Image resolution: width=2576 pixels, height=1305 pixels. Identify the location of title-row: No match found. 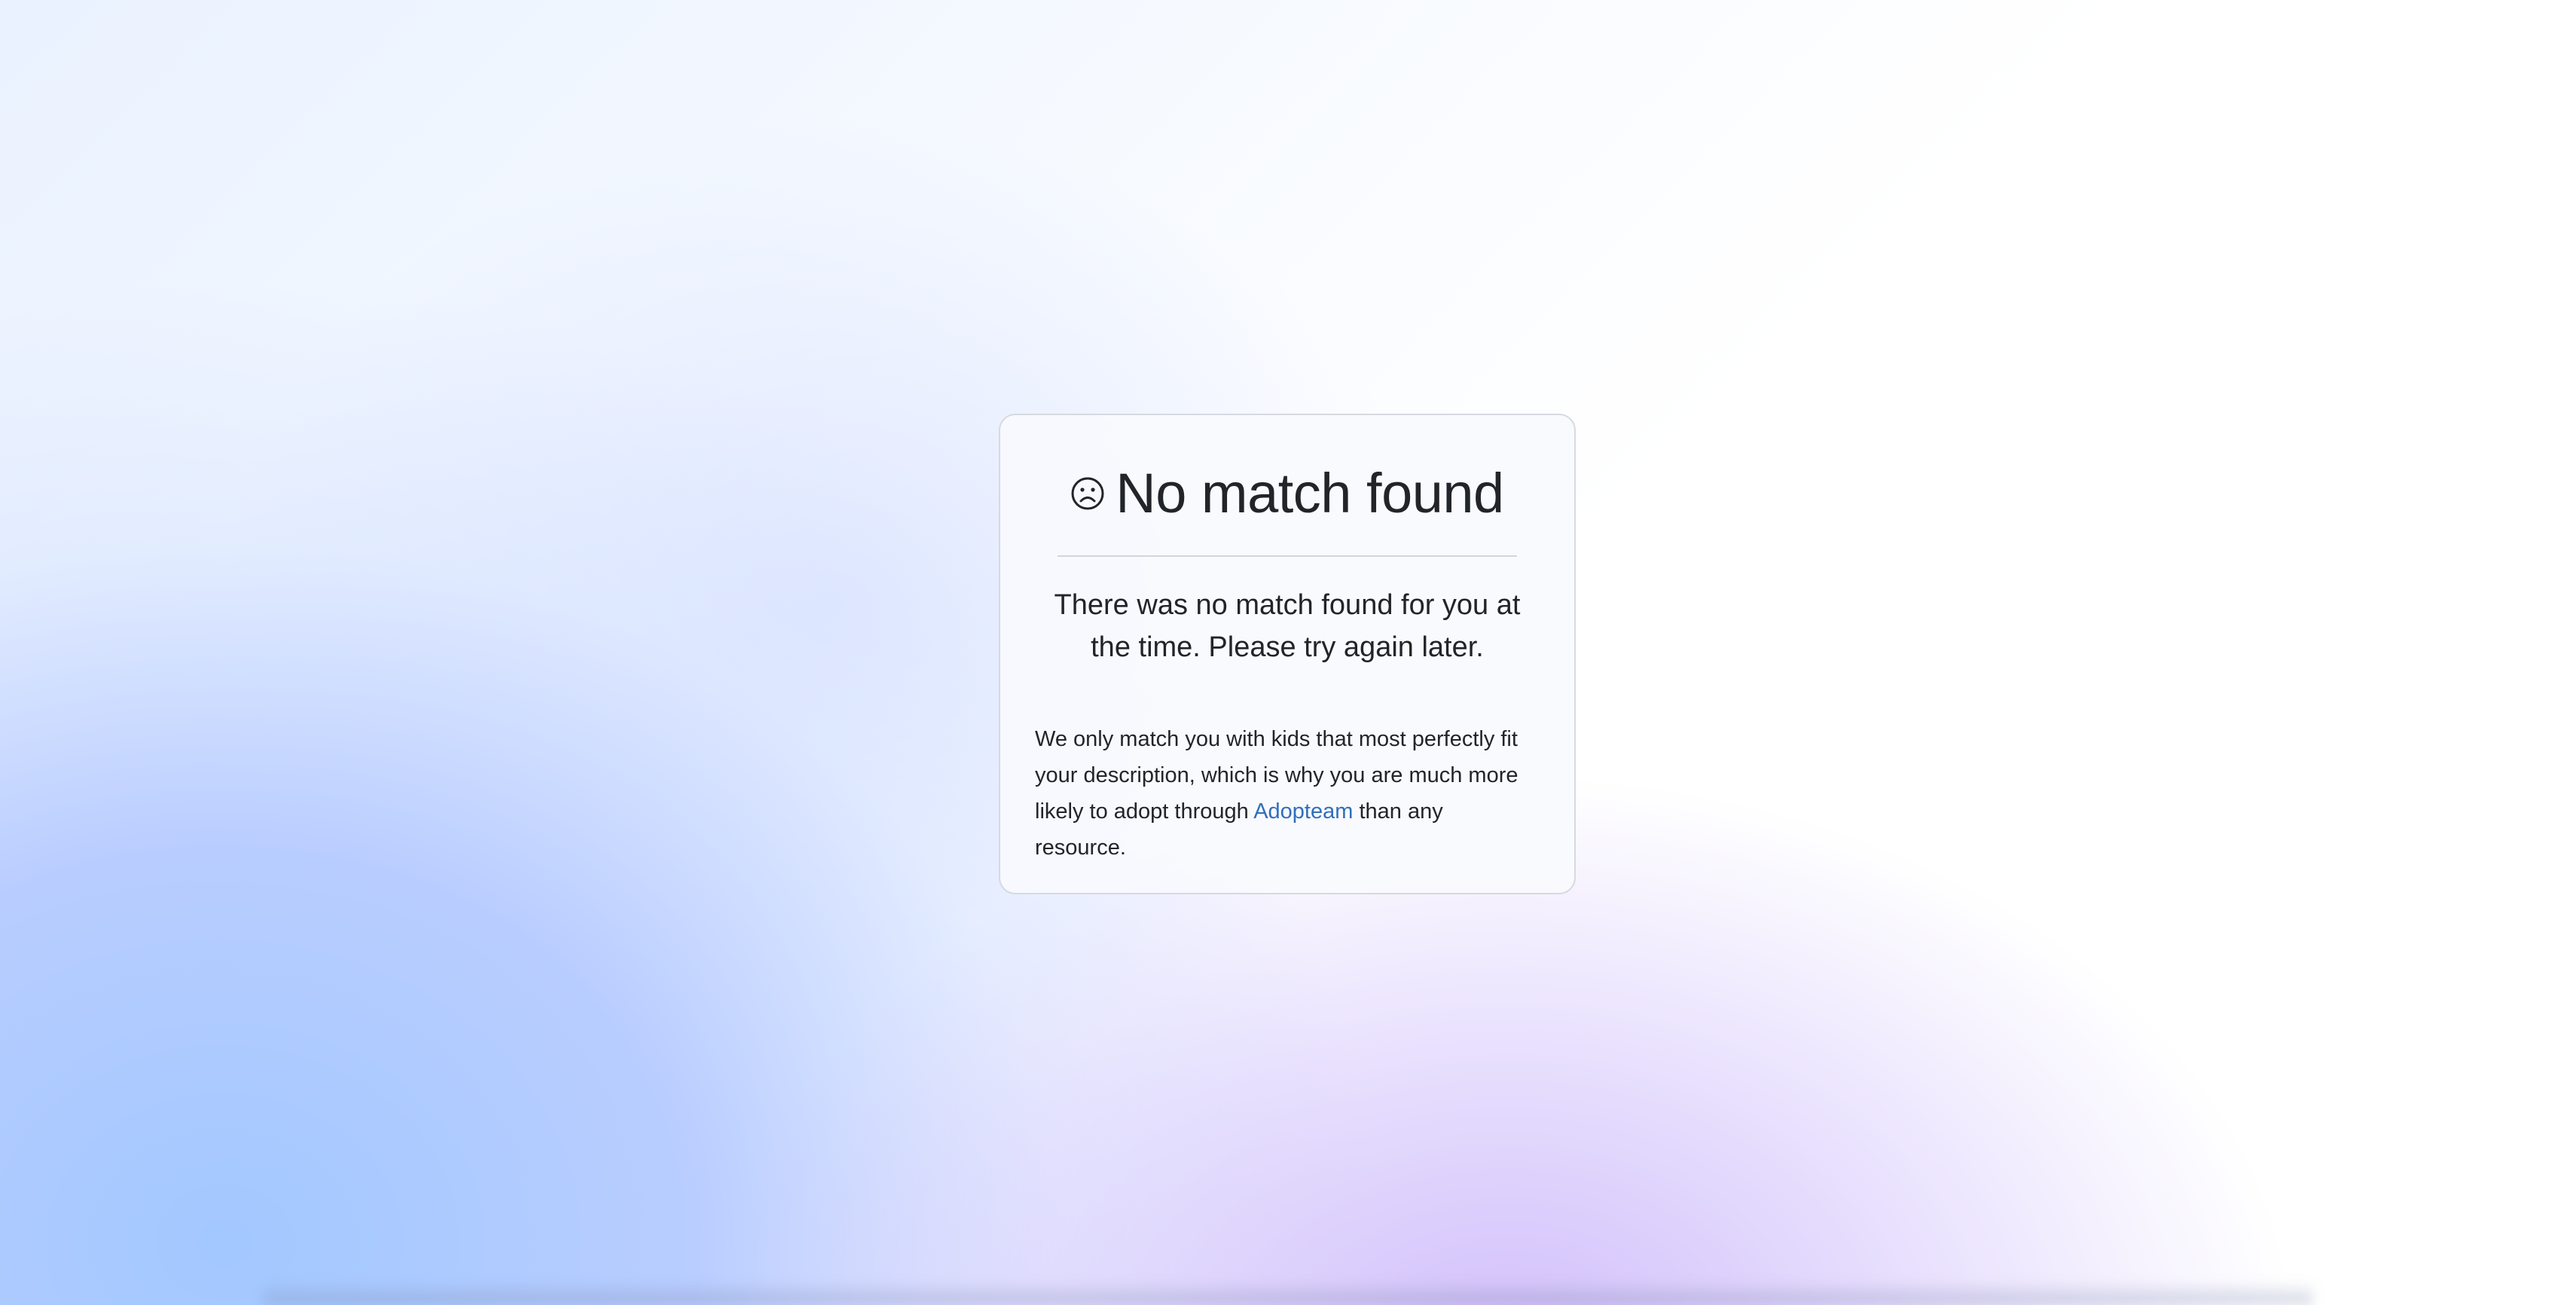
(1288, 493).